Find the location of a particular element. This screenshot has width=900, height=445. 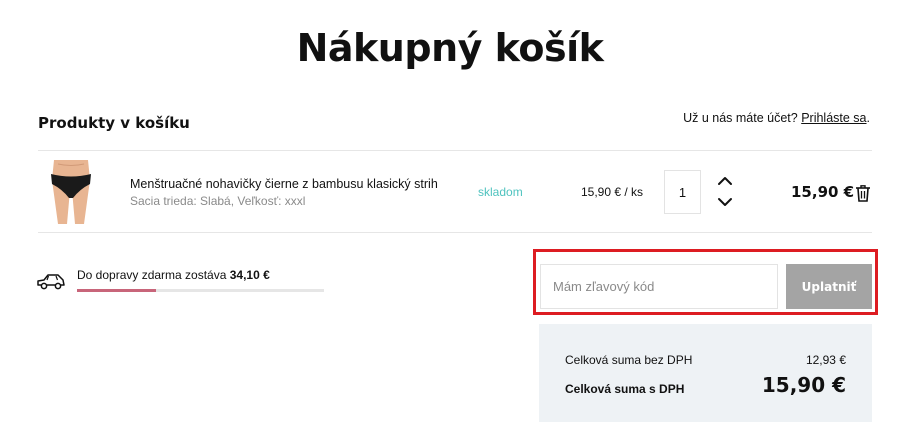

line-total: 15,90 € is located at coordinates (823, 192).